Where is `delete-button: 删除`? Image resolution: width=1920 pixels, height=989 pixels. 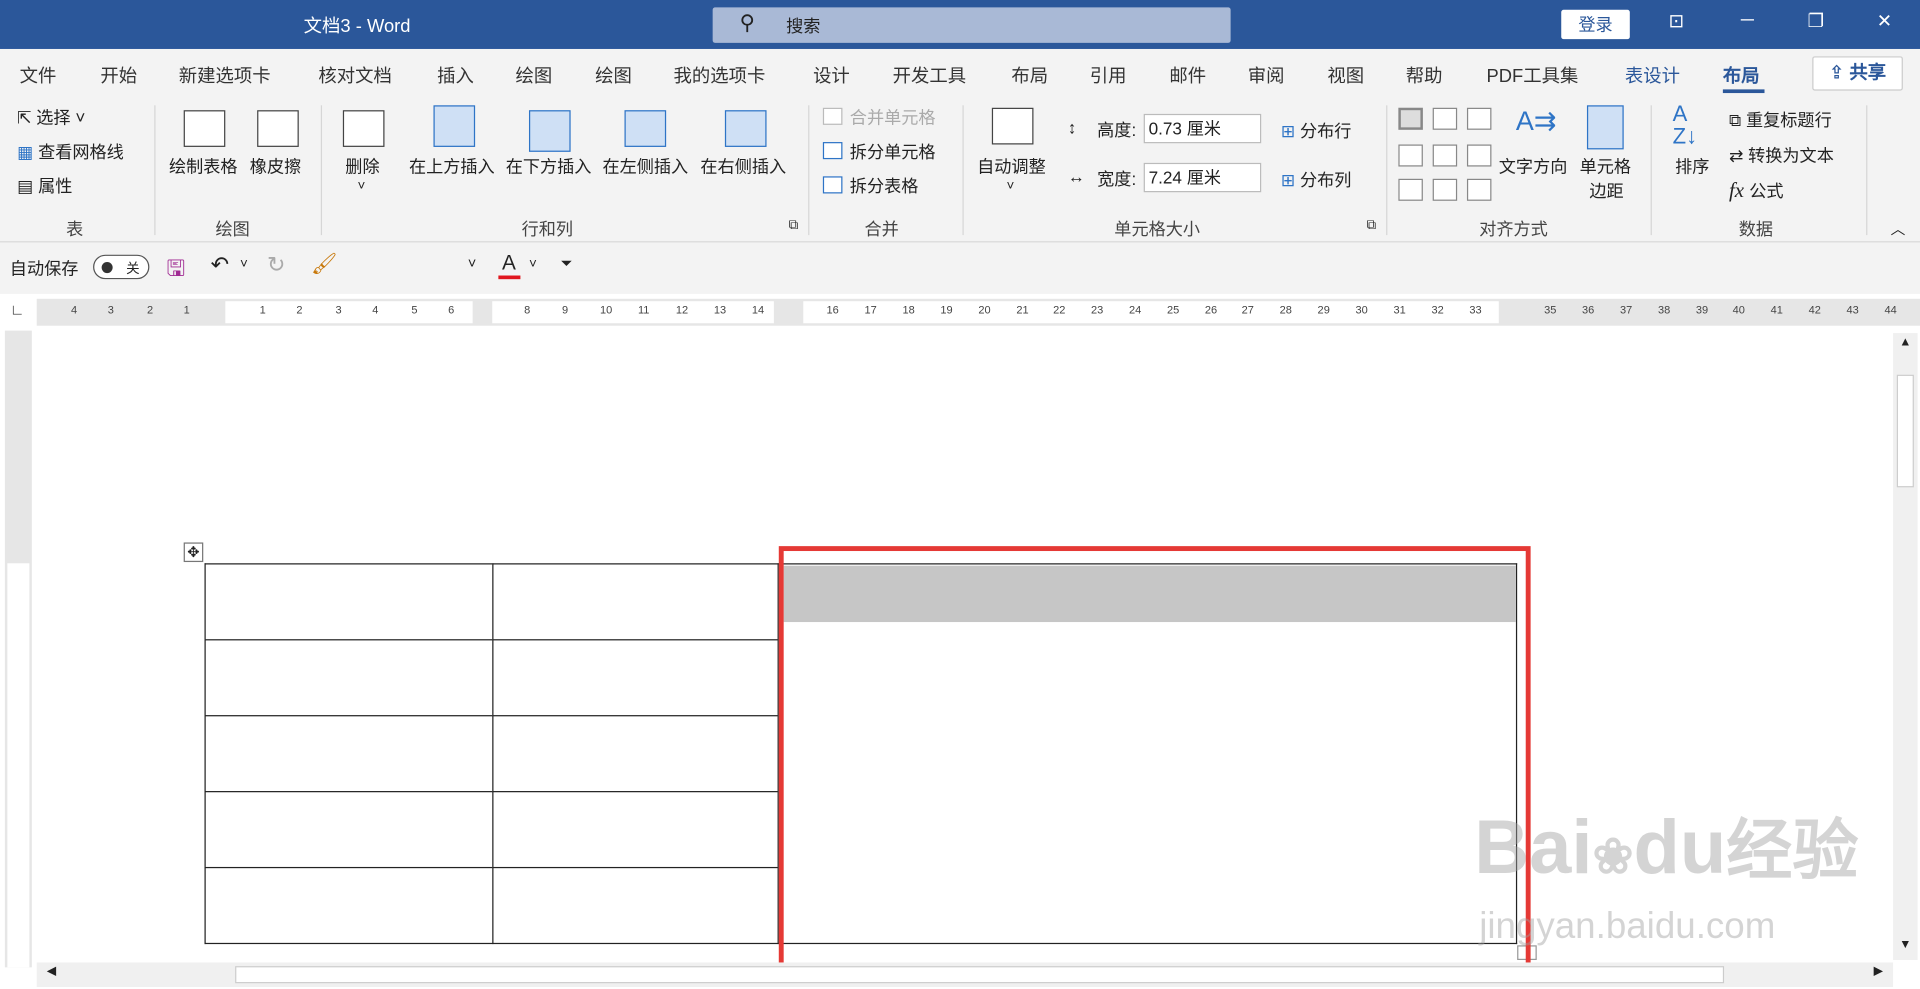 delete-button: 删除 is located at coordinates (362, 166).